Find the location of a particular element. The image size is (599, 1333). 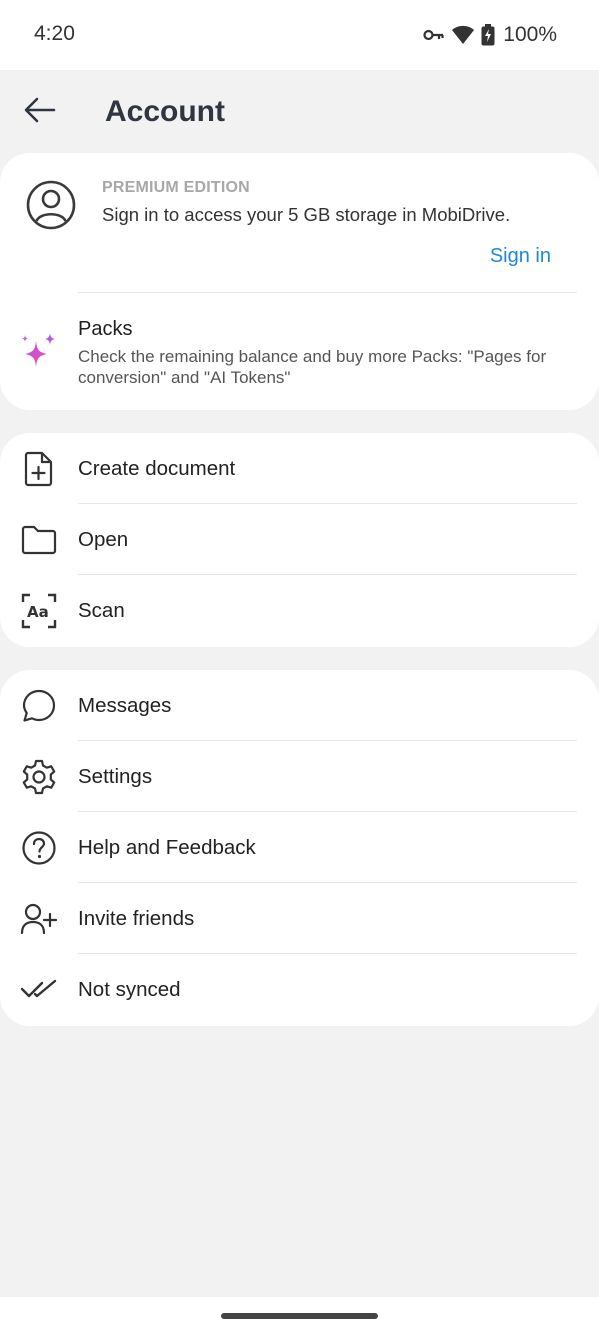

battery-percent: 100% is located at coordinates (530, 34).